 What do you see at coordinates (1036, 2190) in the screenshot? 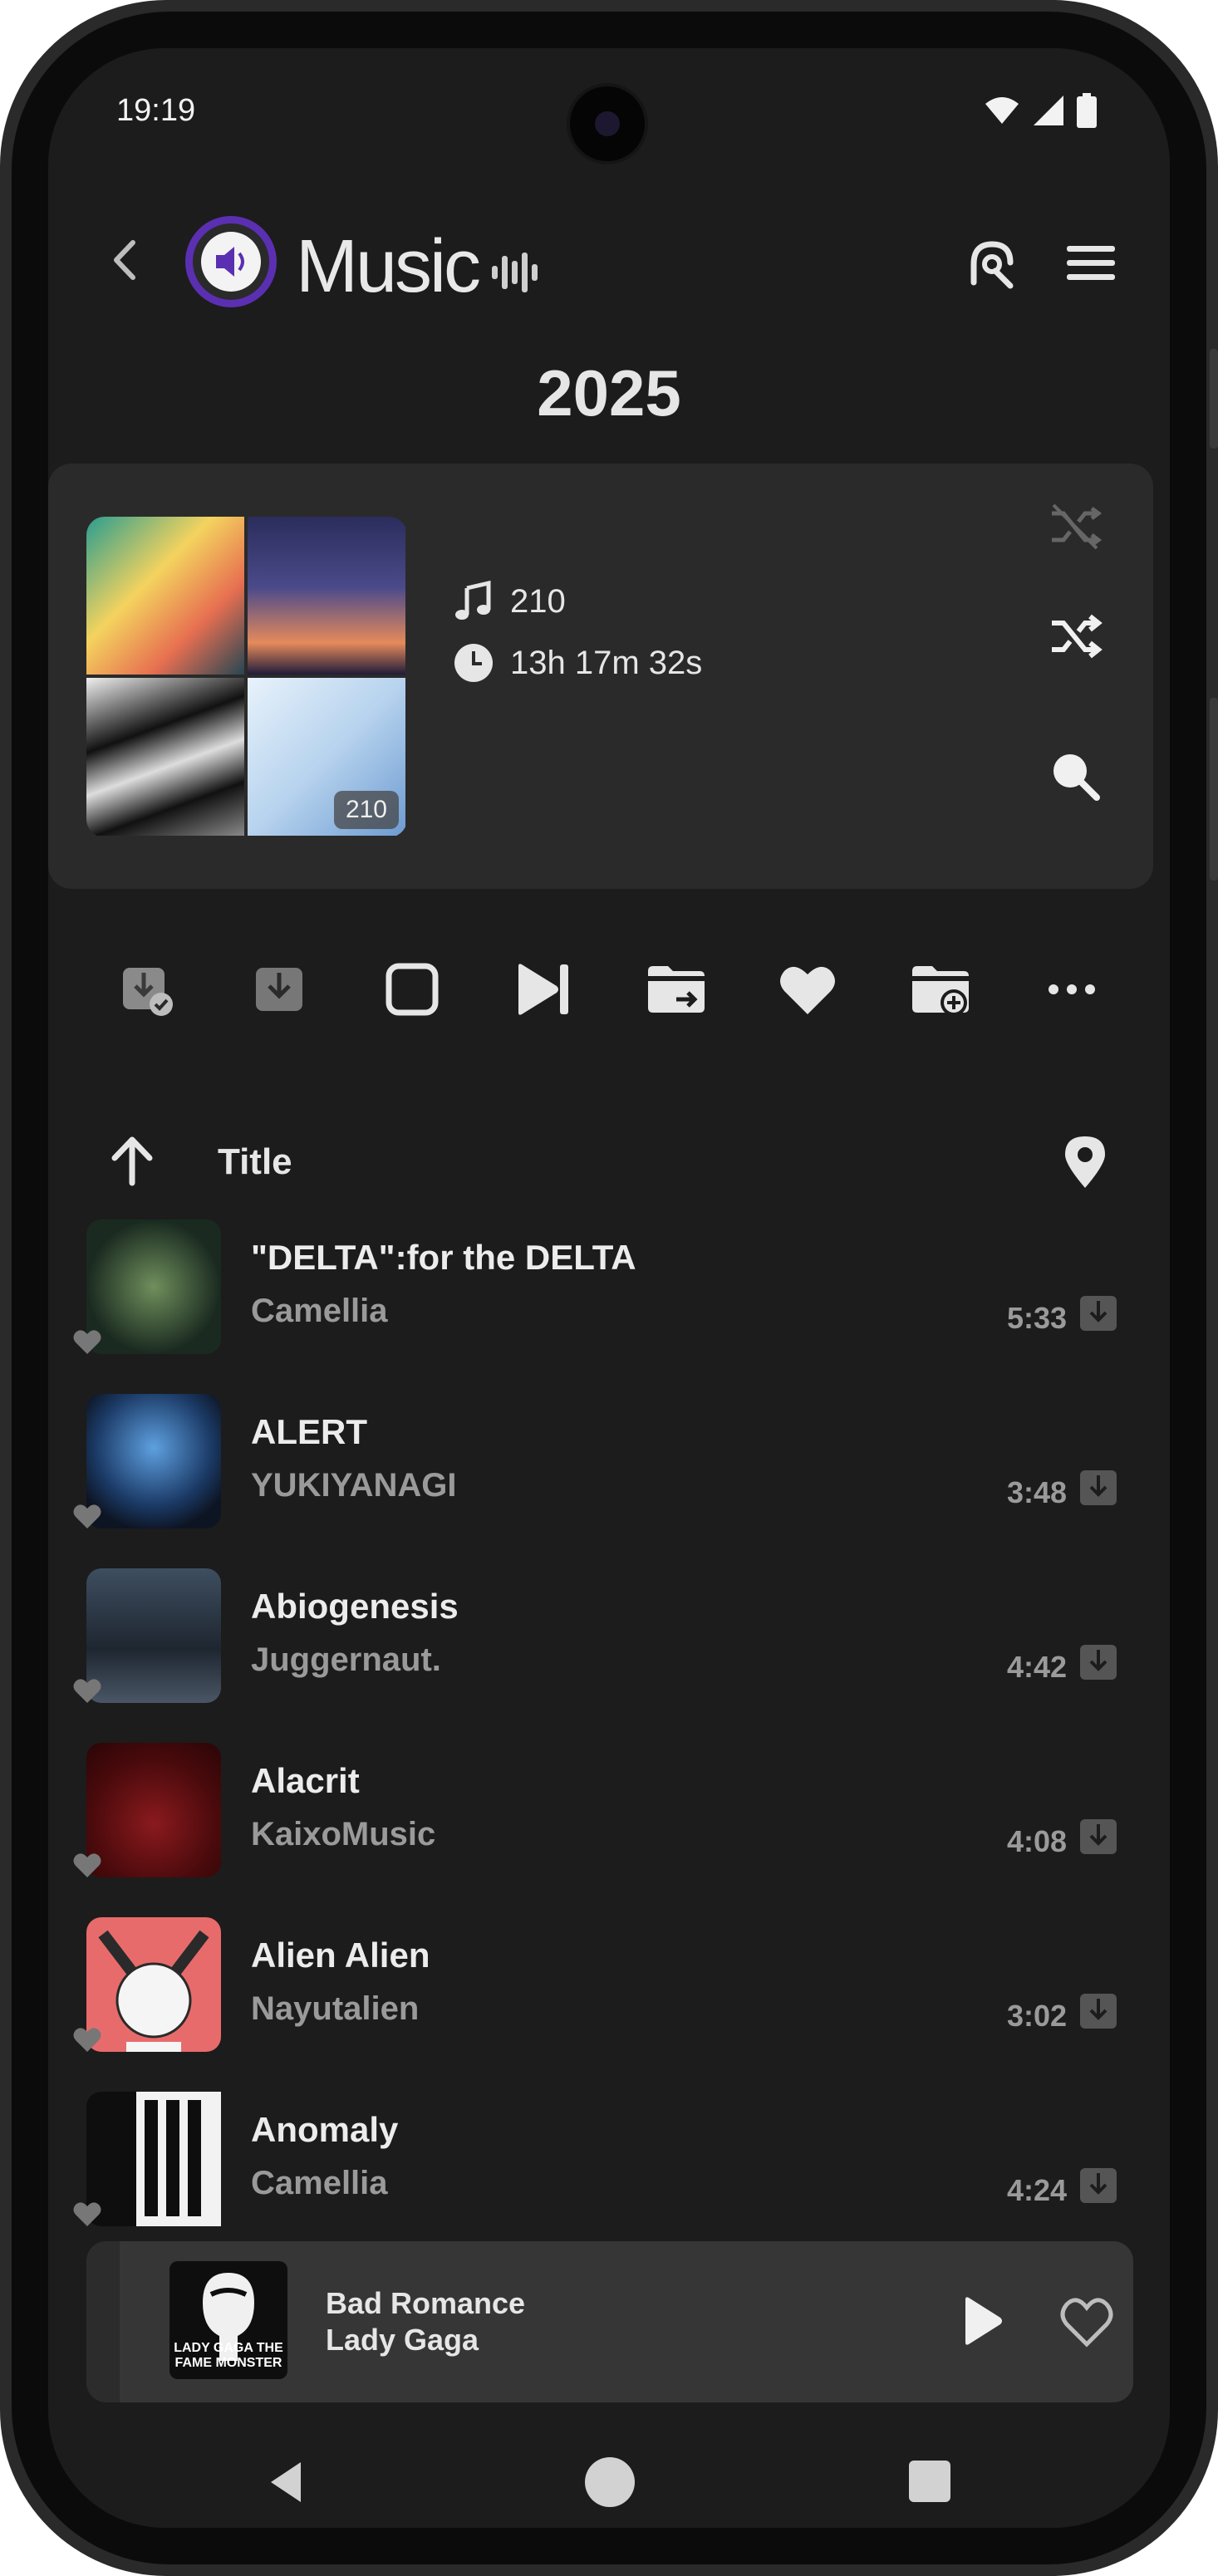
I see `song-duration: 4:24` at bounding box center [1036, 2190].